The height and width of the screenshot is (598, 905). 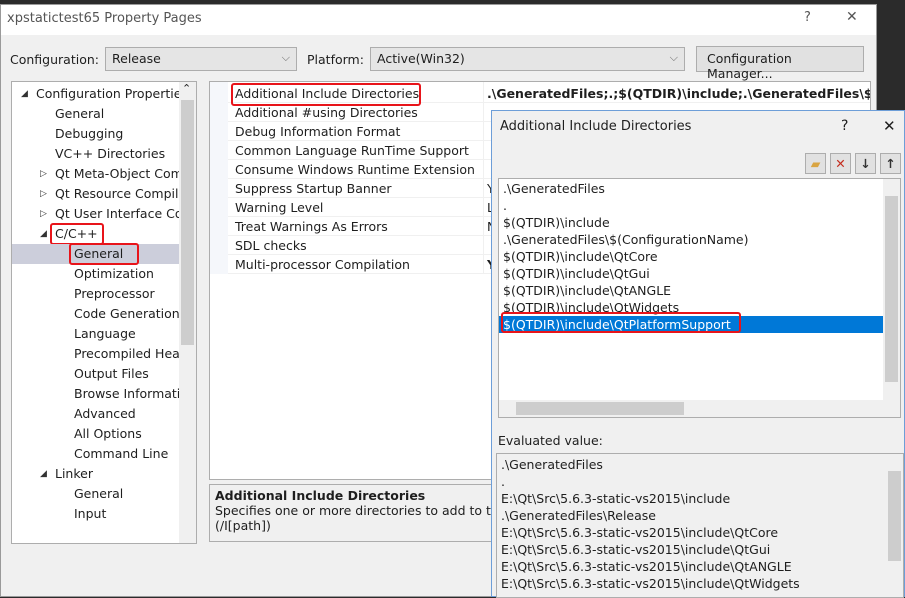 What do you see at coordinates (96, 474) in the screenshot?
I see `tree-item: ◢ Linker` at bounding box center [96, 474].